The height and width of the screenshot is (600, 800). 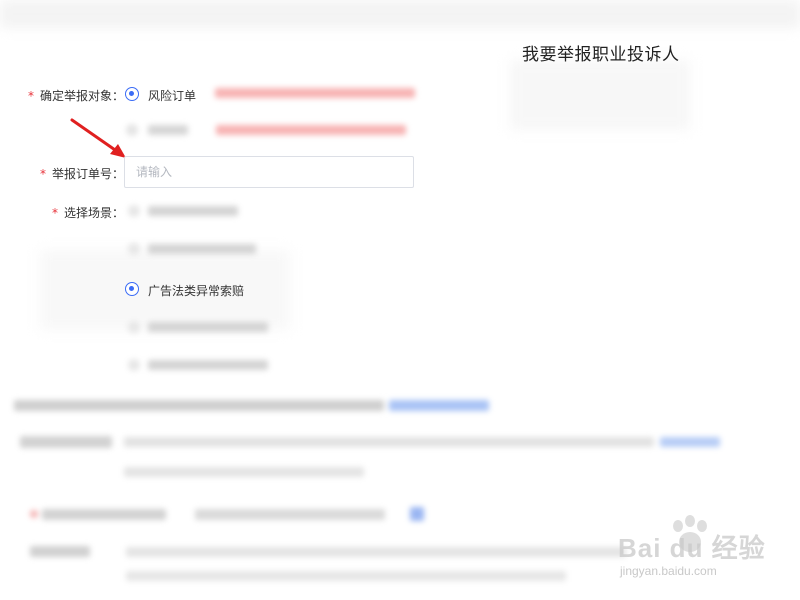 I want to click on watermark-brand: Bai du 经验, so click(x=692, y=548).